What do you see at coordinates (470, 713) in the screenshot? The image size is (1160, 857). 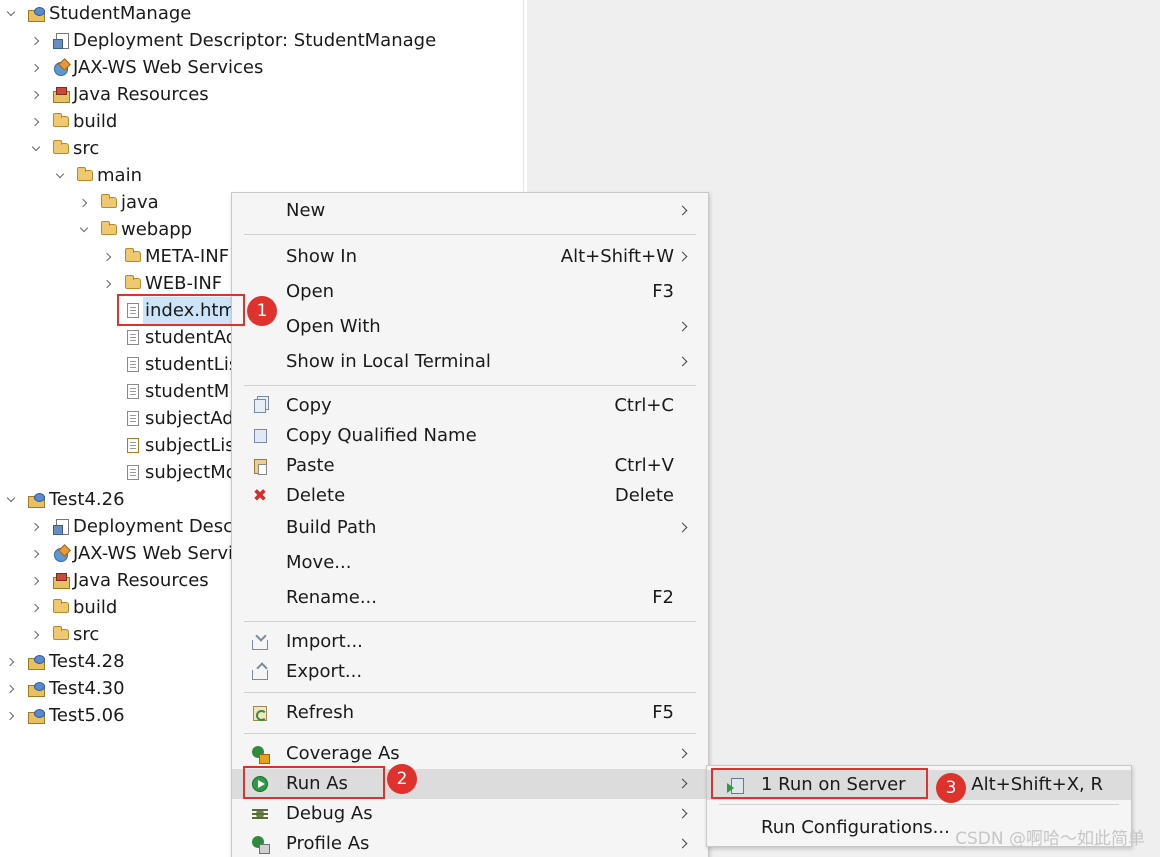 I see `menu-item-refresh: Refresh F5` at bounding box center [470, 713].